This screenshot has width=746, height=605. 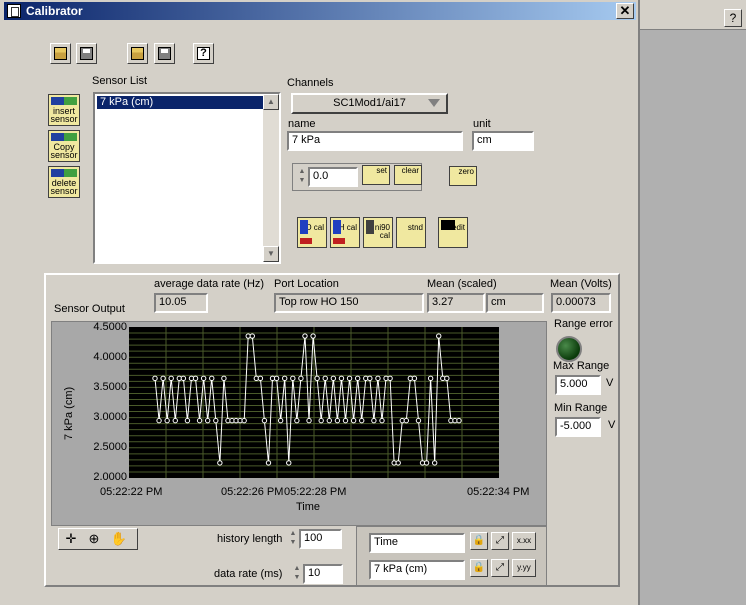 I want to click on help-button-right: ?, so click(x=733, y=18).